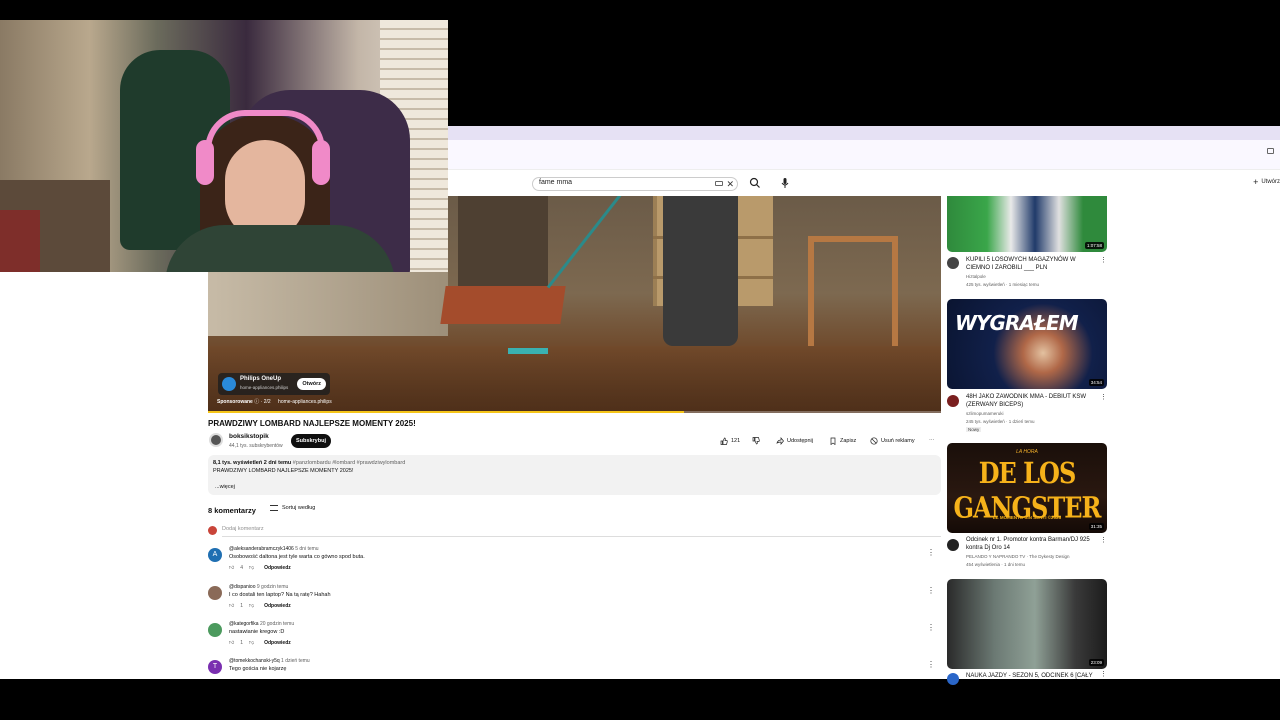 This screenshot has height=720, width=1280. Describe the element at coordinates (755, 183) in the screenshot. I see `search-button` at that location.